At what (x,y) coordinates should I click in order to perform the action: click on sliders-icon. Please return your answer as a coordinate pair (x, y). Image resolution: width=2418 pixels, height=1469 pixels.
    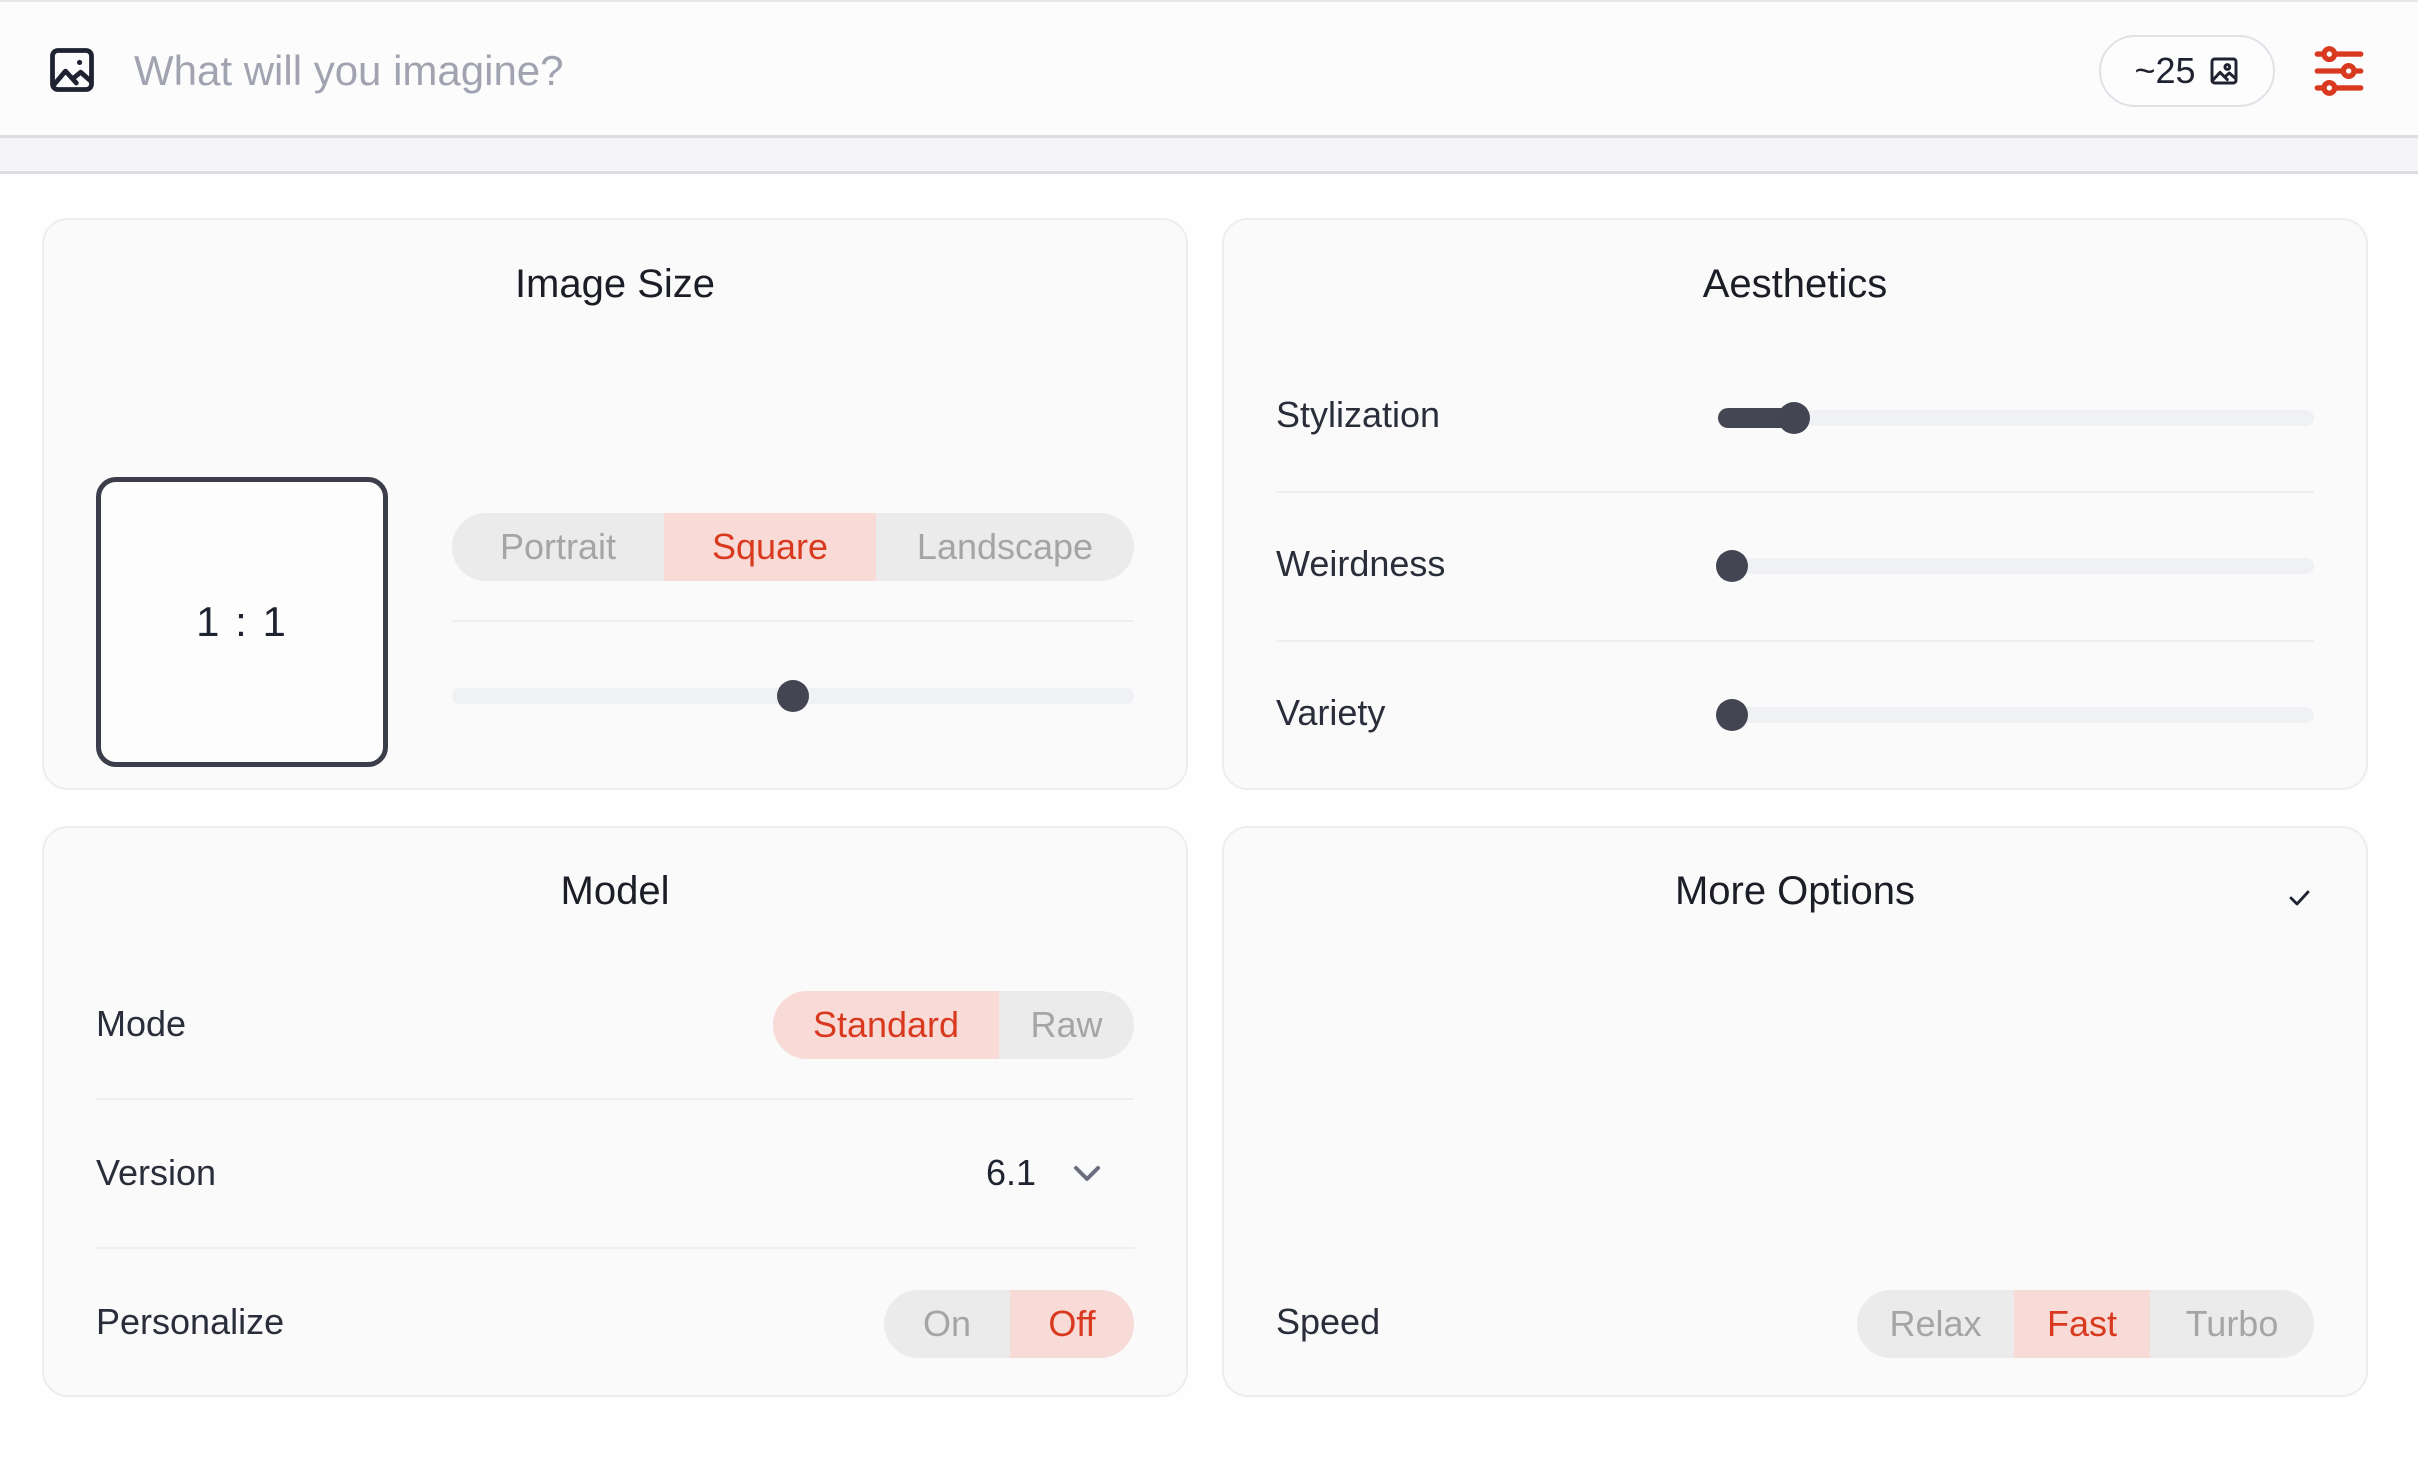
    Looking at the image, I should click on (2339, 71).